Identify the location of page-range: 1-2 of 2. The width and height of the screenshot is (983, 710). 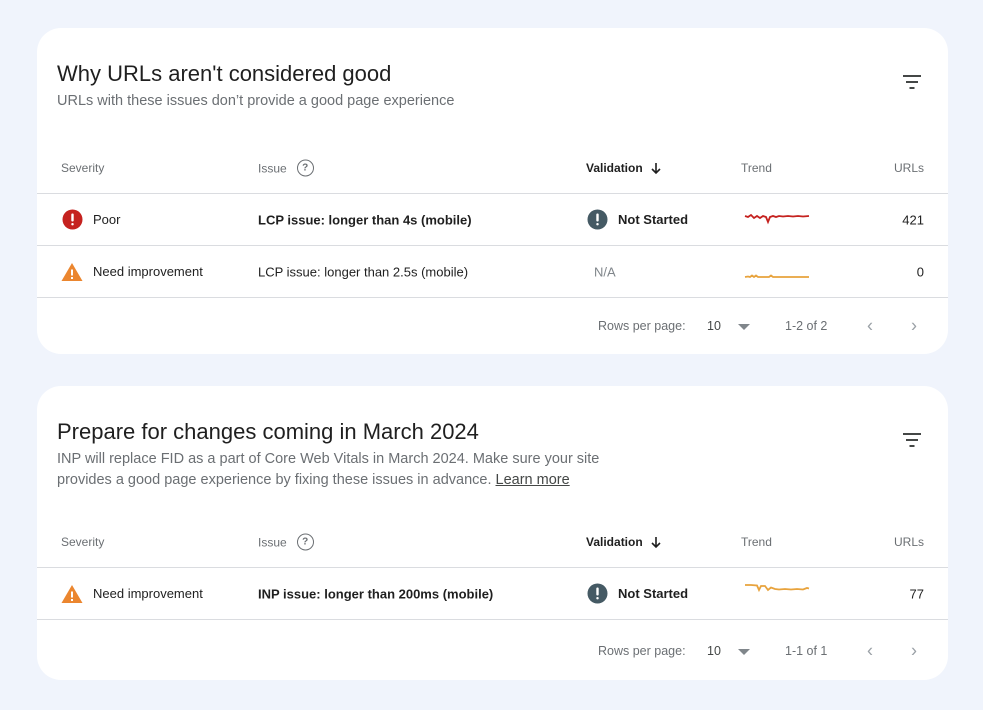
(806, 326).